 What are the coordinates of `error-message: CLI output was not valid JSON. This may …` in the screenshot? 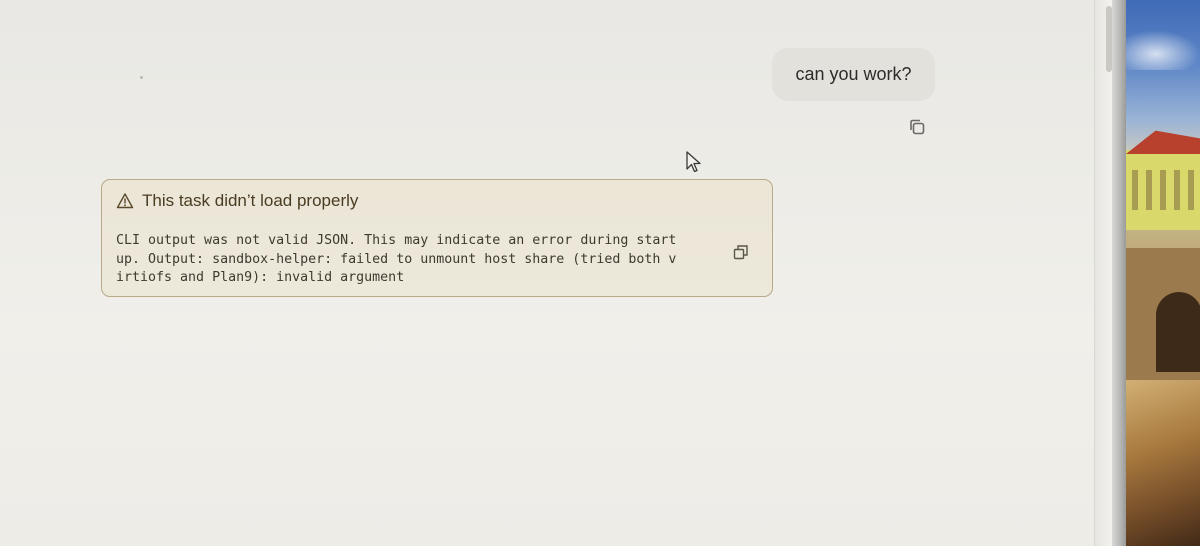 It's located at (421, 260).